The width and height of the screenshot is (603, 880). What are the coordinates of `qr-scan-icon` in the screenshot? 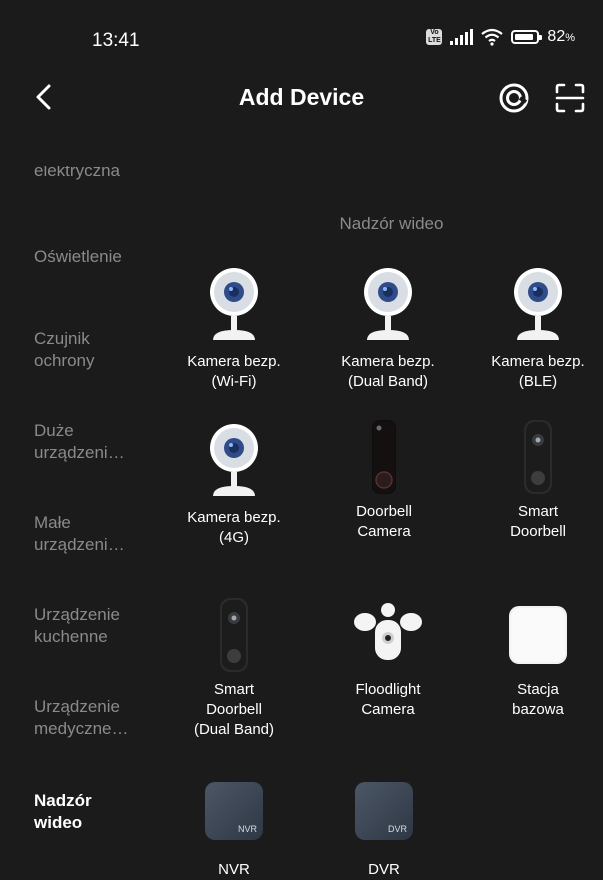 It's located at (570, 98).